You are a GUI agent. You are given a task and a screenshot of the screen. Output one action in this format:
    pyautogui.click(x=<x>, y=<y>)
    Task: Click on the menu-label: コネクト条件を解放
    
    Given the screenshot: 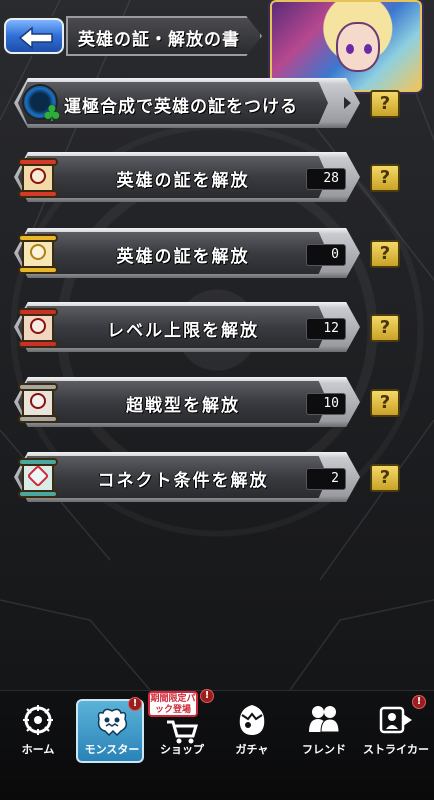 What is the action you would take?
    pyautogui.click(x=183, y=481)
    